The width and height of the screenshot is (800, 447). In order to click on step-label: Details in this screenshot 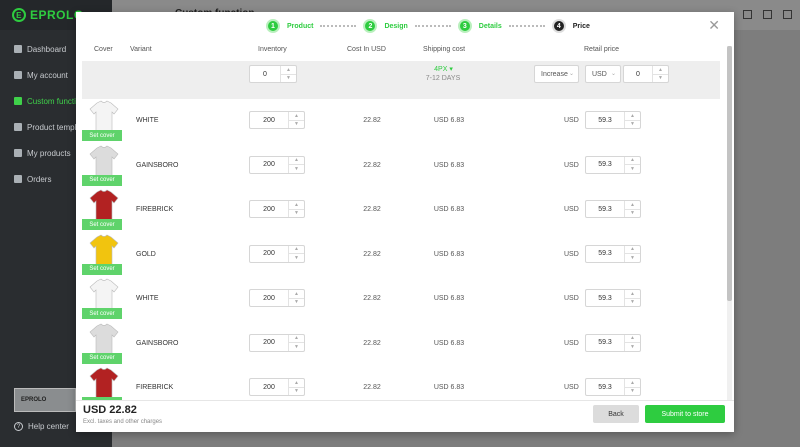, I will do `click(490, 26)`.